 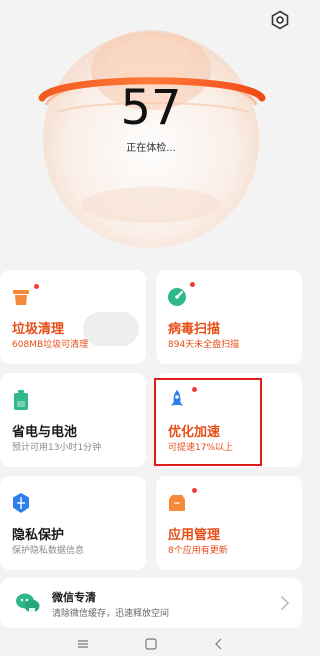 I want to click on menu-icon, so click(x=83, y=643).